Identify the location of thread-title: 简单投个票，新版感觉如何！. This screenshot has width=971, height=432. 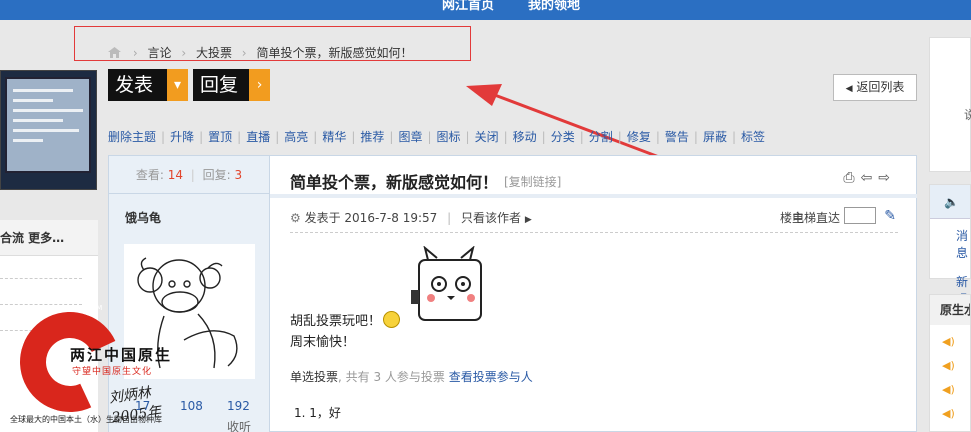
(394, 182).